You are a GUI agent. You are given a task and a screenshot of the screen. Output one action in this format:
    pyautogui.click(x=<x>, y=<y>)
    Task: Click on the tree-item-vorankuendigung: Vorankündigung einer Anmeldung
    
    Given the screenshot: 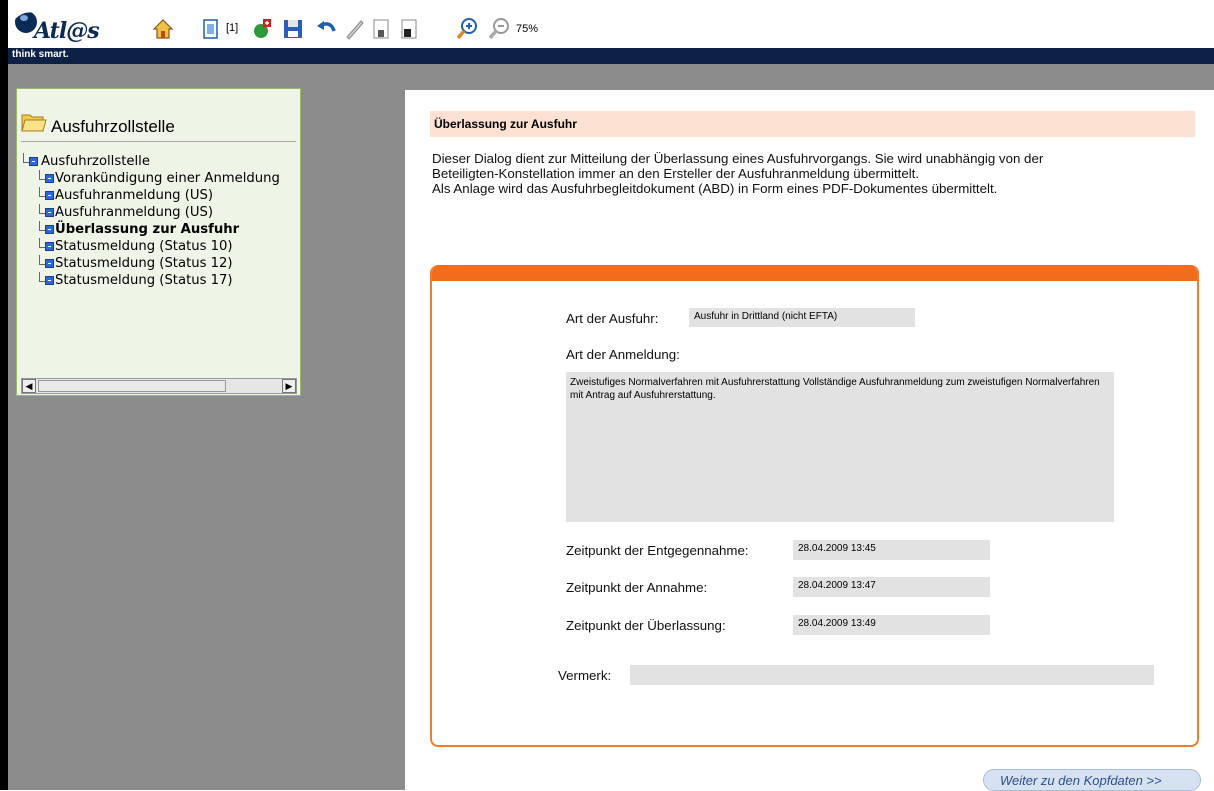 What is the action you would take?
    pyautogui.click(x=150, y=178)
    